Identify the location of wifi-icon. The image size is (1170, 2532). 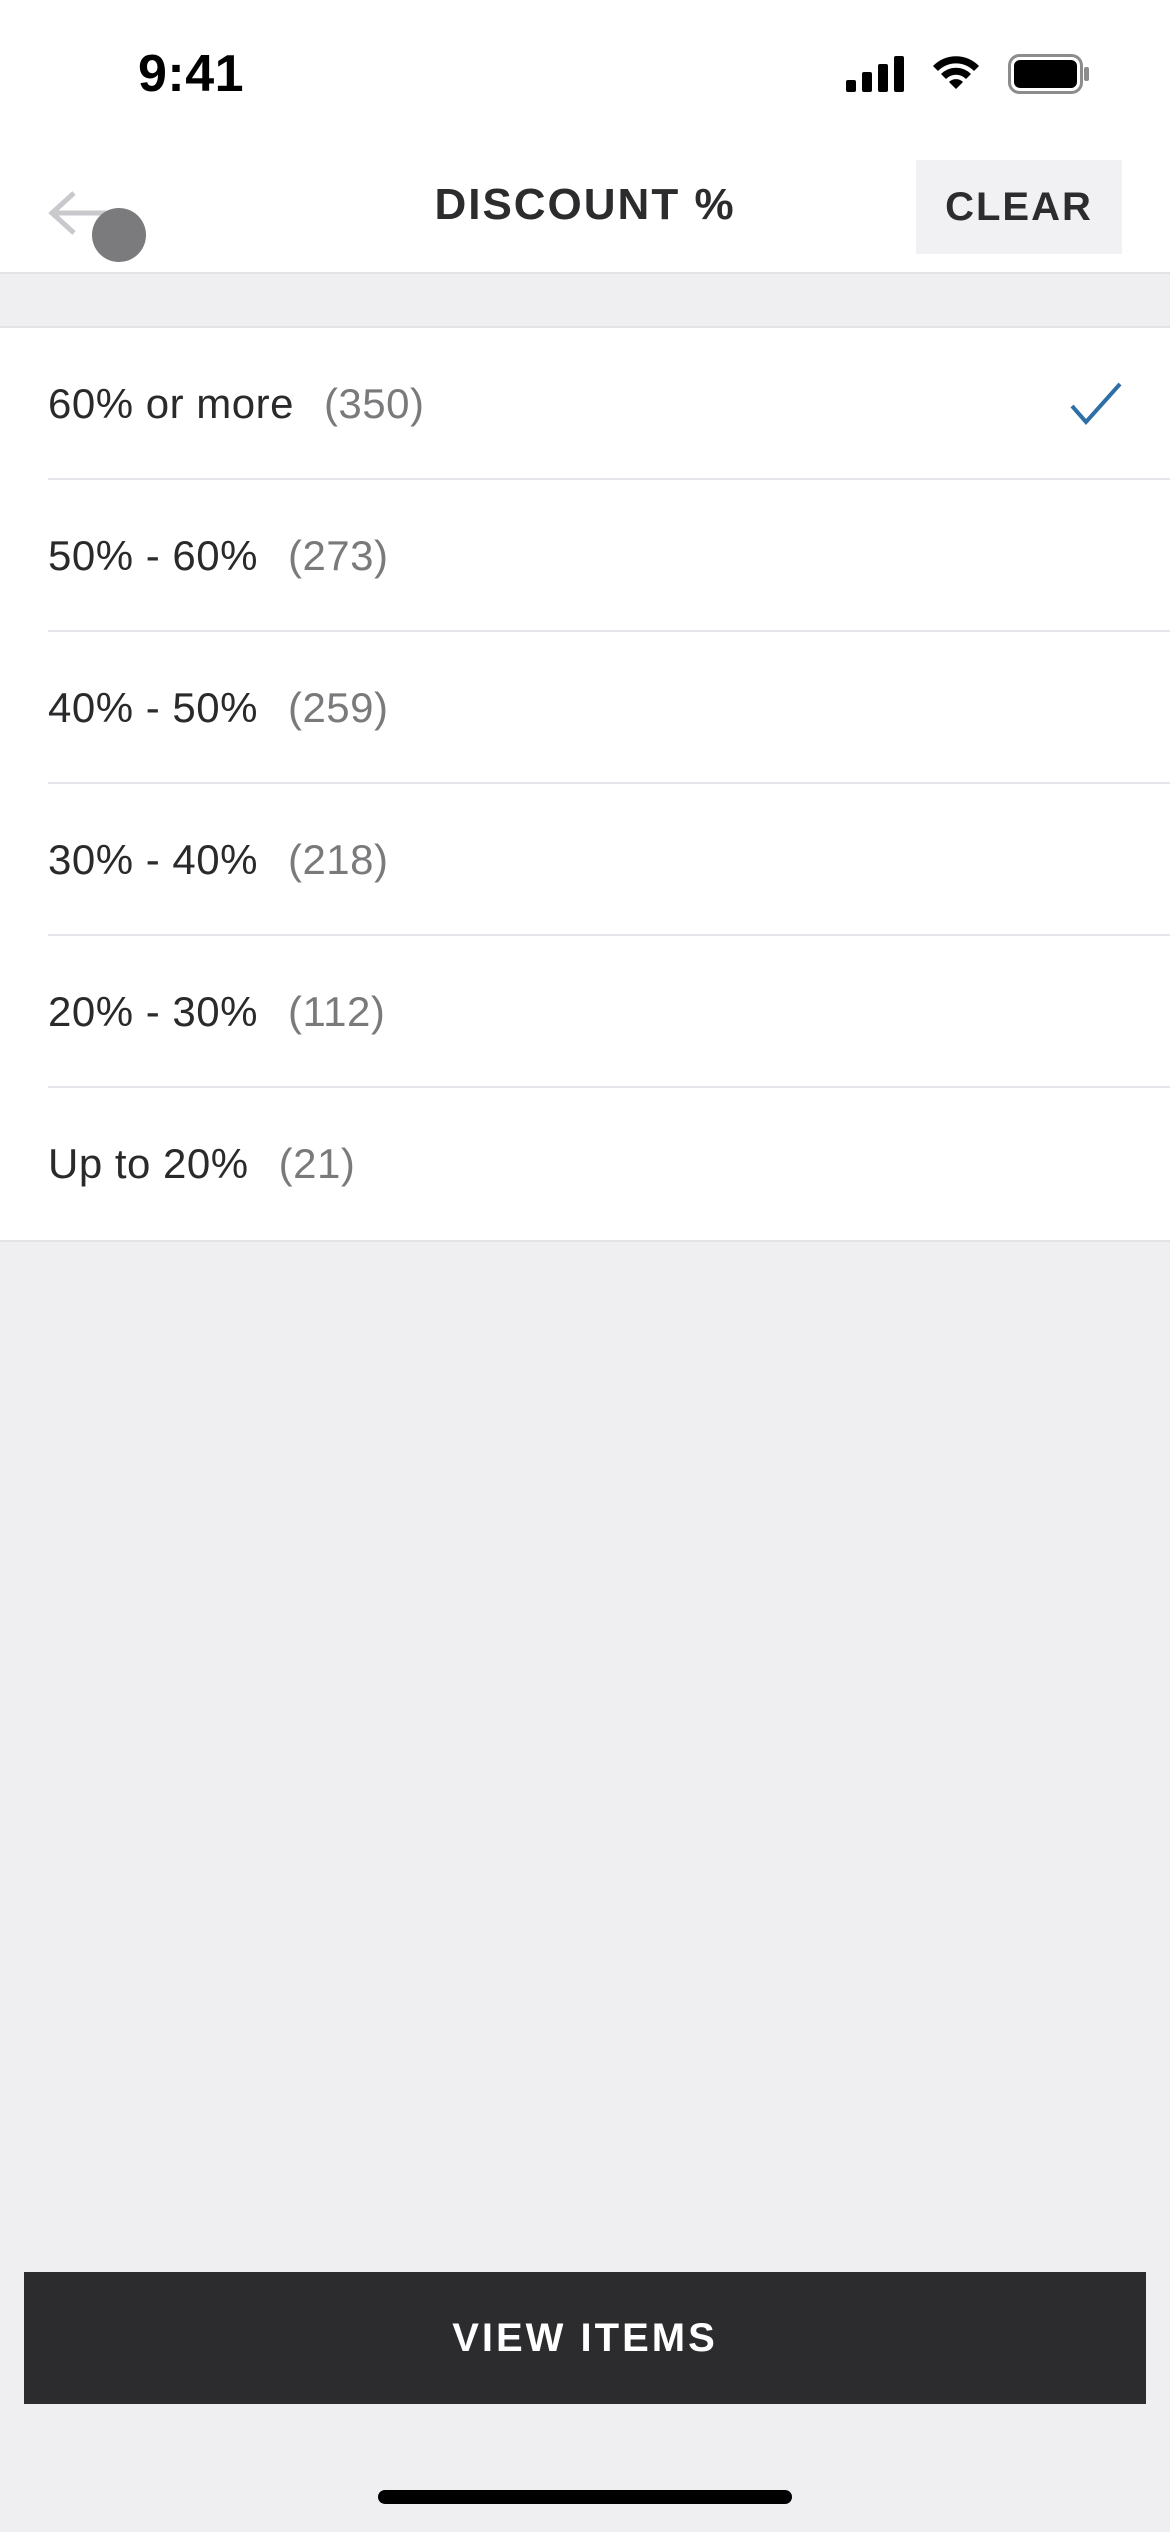
(956, 76).